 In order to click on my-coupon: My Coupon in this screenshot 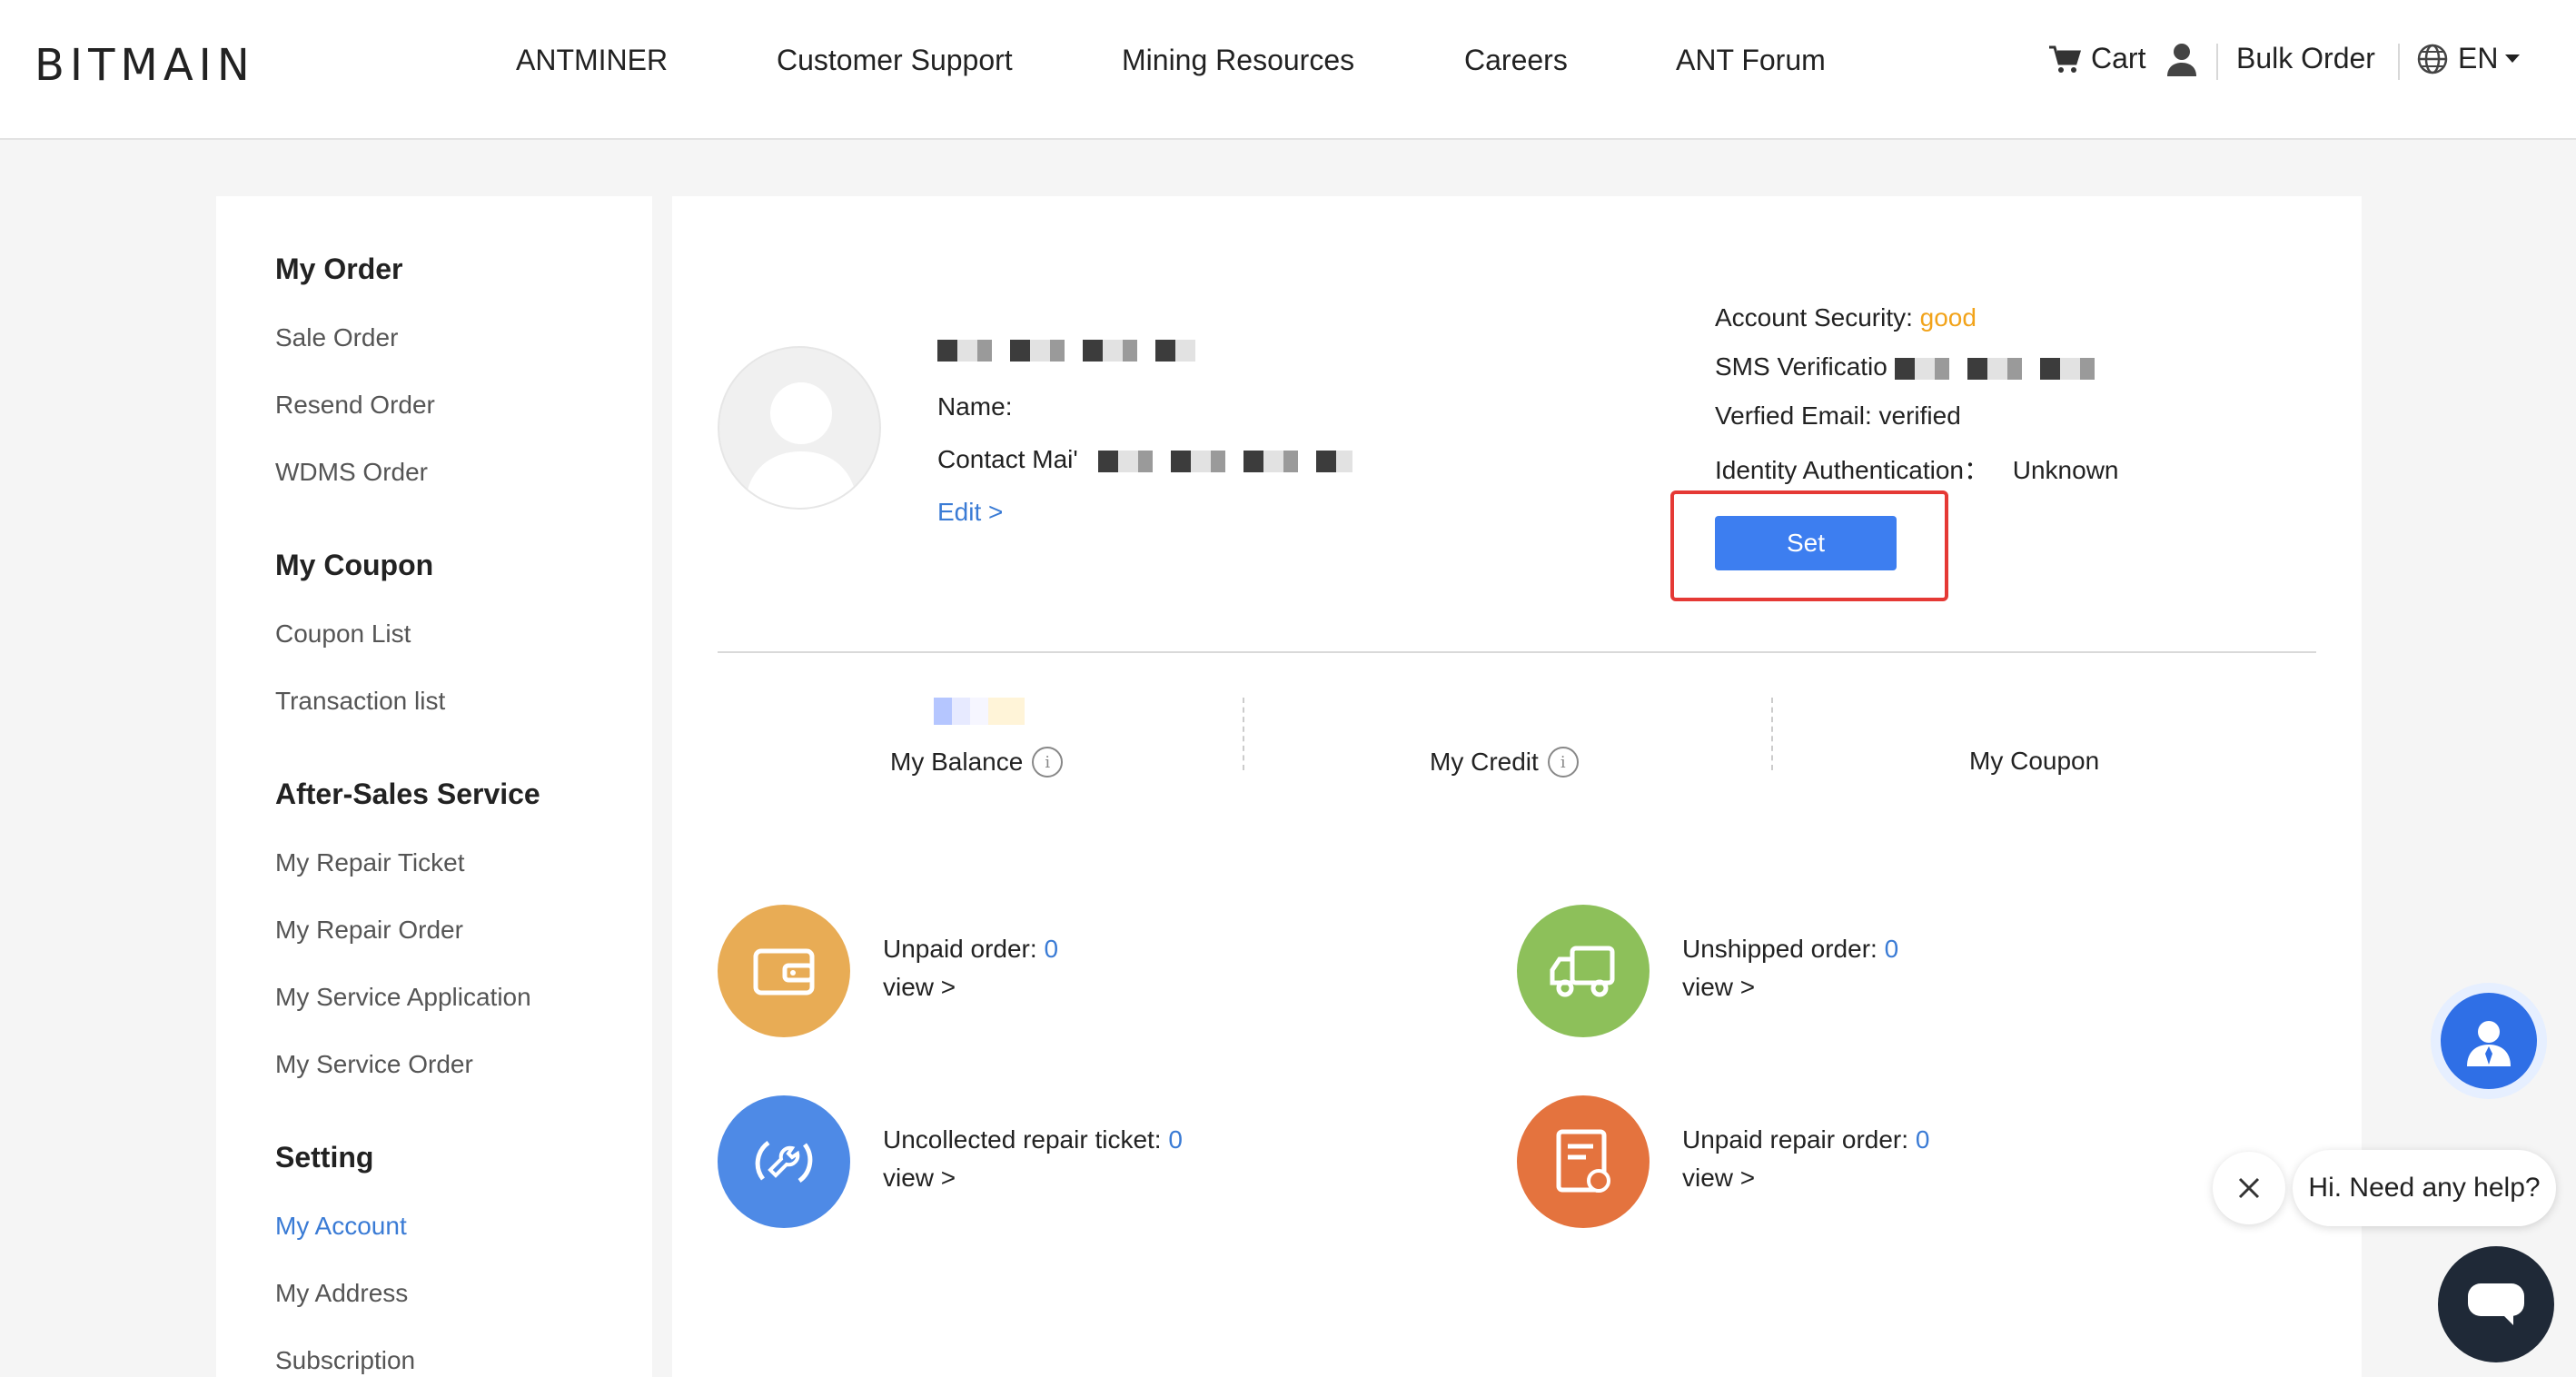, I will do `click(2034, 761)`.